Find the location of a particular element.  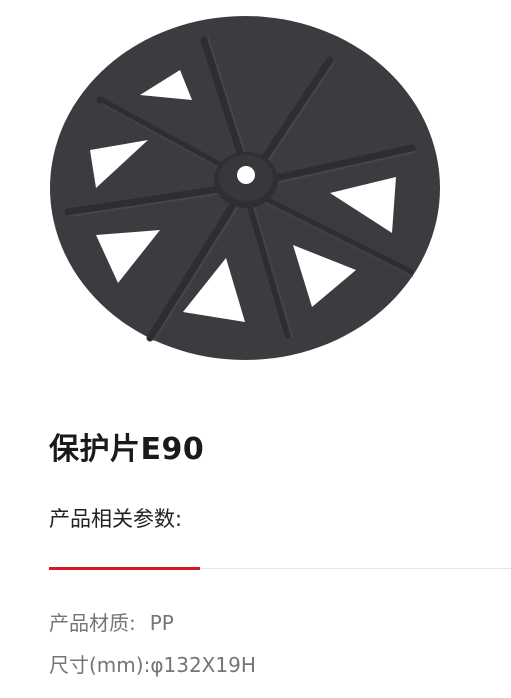

spec-size-label: 尺寸(mm): is located at coordinates (100, 665).